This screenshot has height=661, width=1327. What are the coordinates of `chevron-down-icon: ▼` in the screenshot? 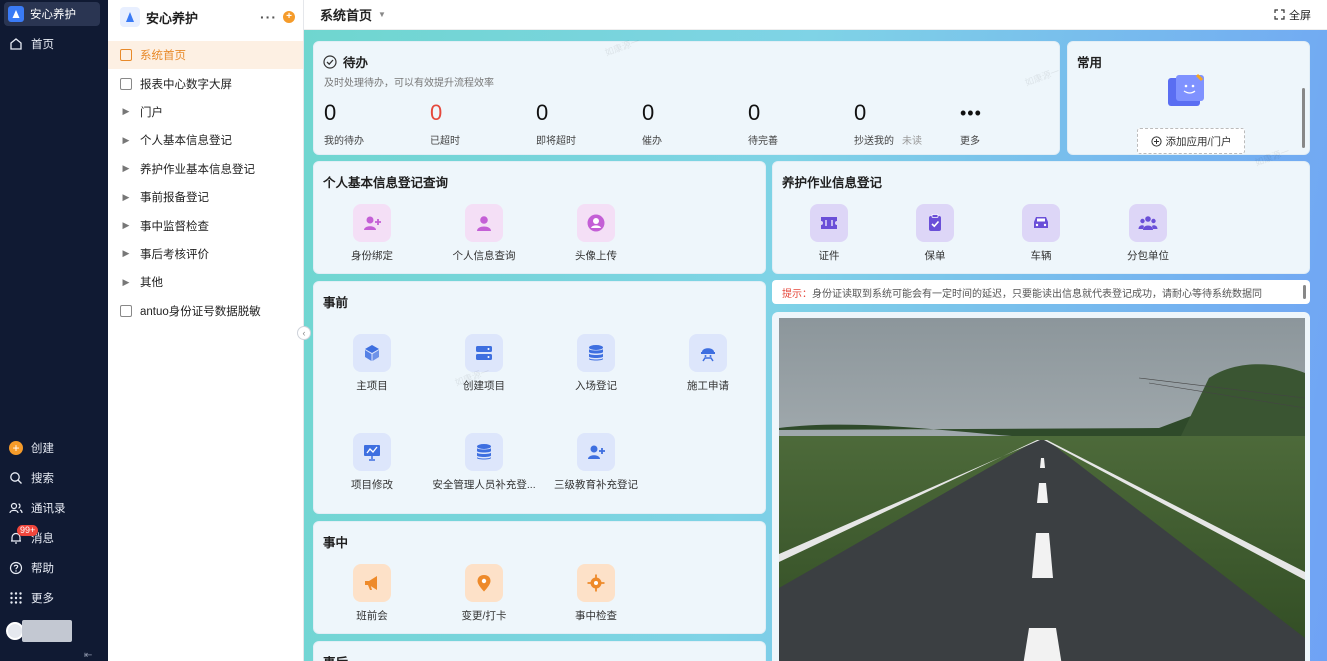 It's located at (382, 14).